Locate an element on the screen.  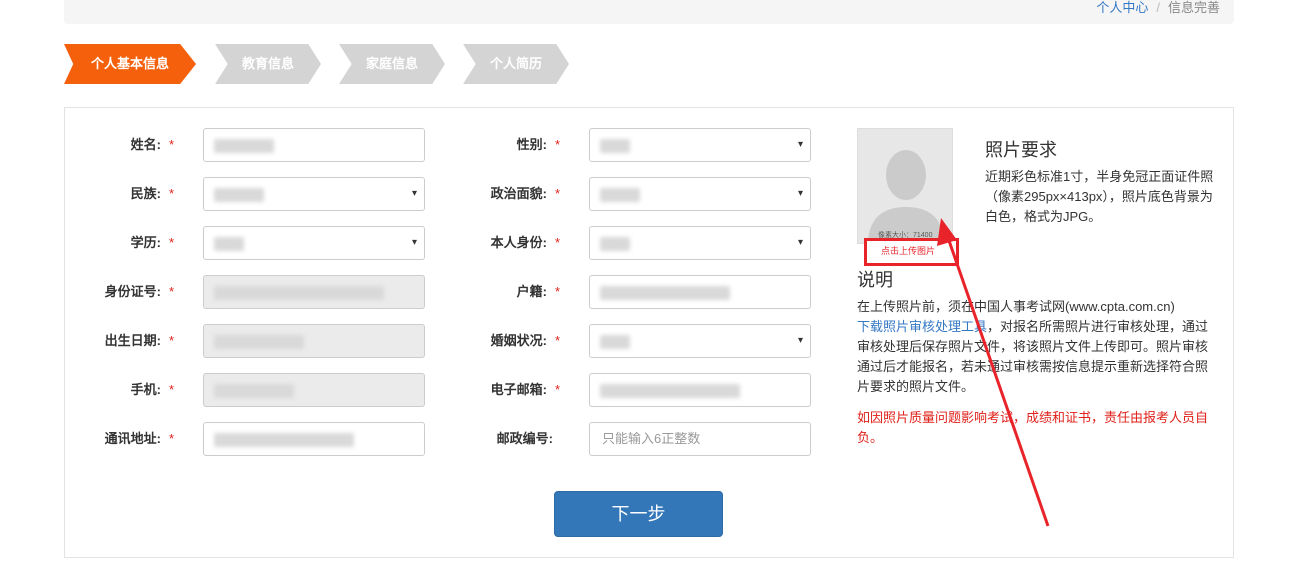
name-input is located at coordinates (314, 145).